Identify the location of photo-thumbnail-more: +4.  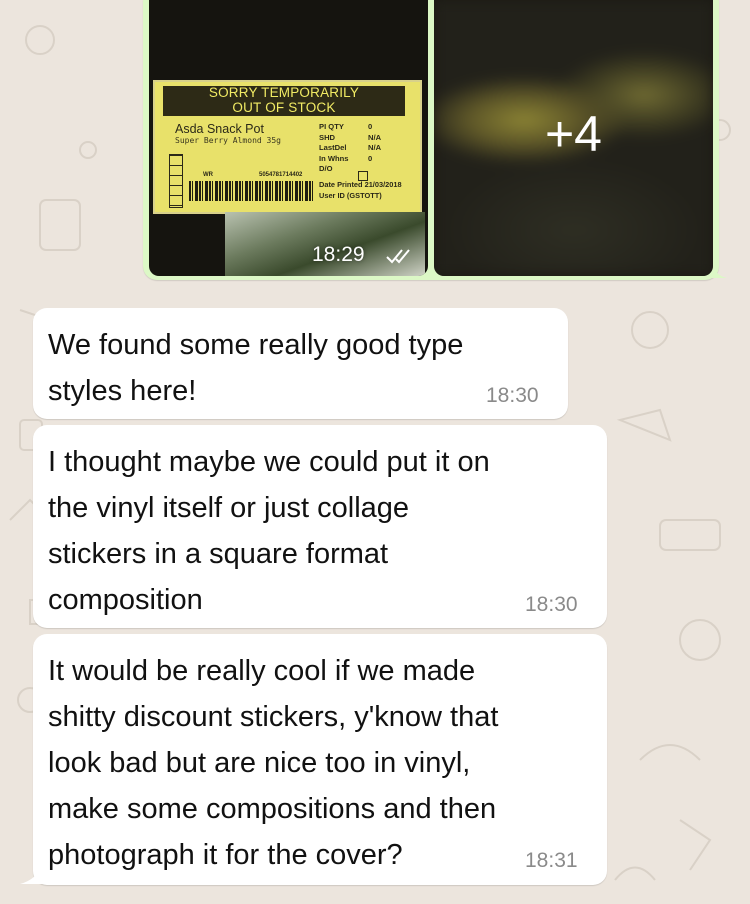
(573, 138).